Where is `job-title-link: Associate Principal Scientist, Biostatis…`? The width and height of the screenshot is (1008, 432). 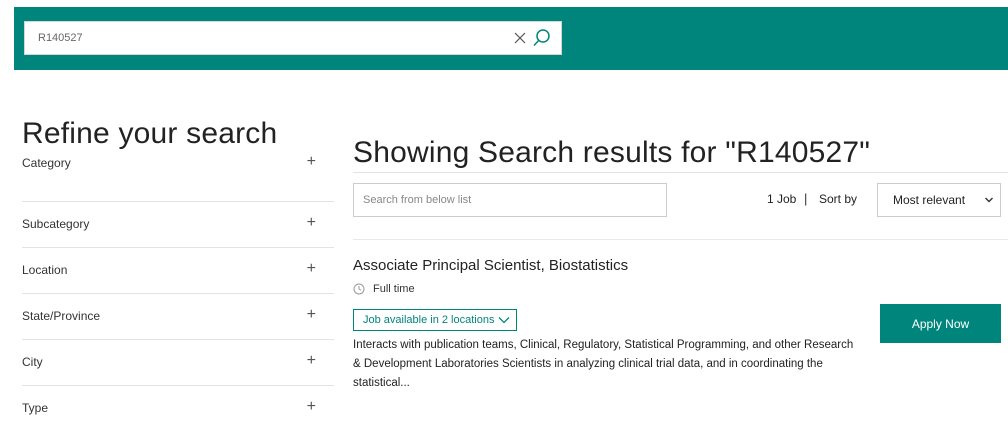
job-title-link: Associate Principal Scientist, Biostatis… is located at coordinates (490, 265).